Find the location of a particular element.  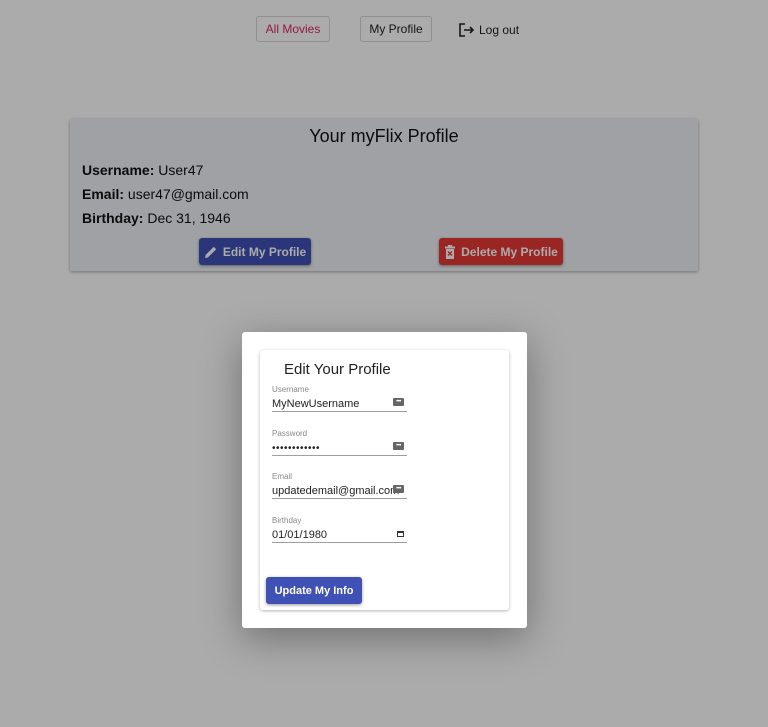

email-input: updatedemail@gmail.com ••• is located at coordinates (339, 490).